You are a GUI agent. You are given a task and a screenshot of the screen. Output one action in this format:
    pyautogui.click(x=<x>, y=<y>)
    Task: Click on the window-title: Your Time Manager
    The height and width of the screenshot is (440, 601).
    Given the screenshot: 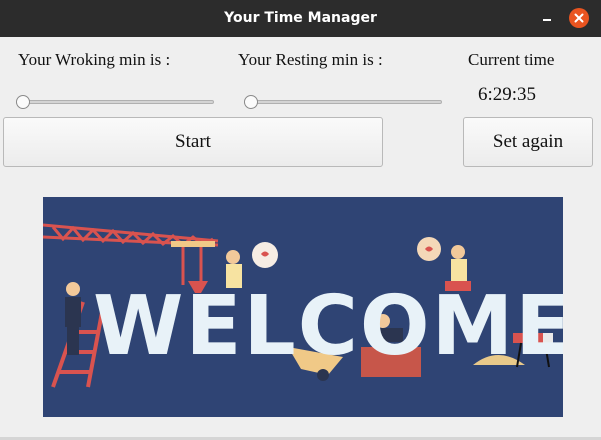 What is the action you would take?
    pyautogui.click(x=300, y=18)
    